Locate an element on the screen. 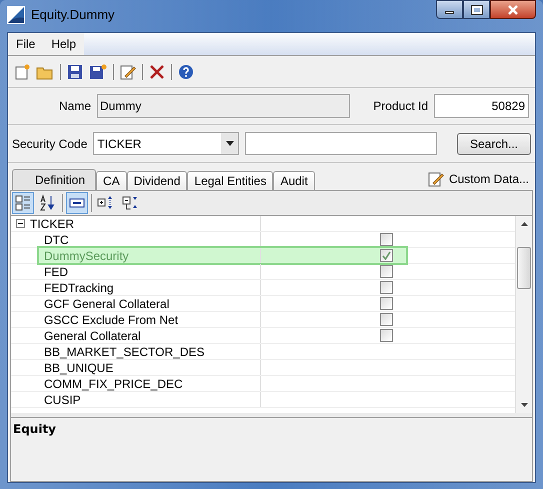  minimize-button is located at coordinates (449, 9).